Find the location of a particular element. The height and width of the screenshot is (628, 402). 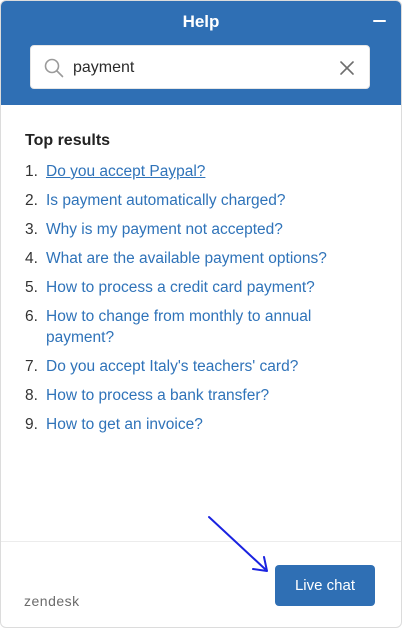

result-link: How to get an invoice? is located at coordinates (124, 424).